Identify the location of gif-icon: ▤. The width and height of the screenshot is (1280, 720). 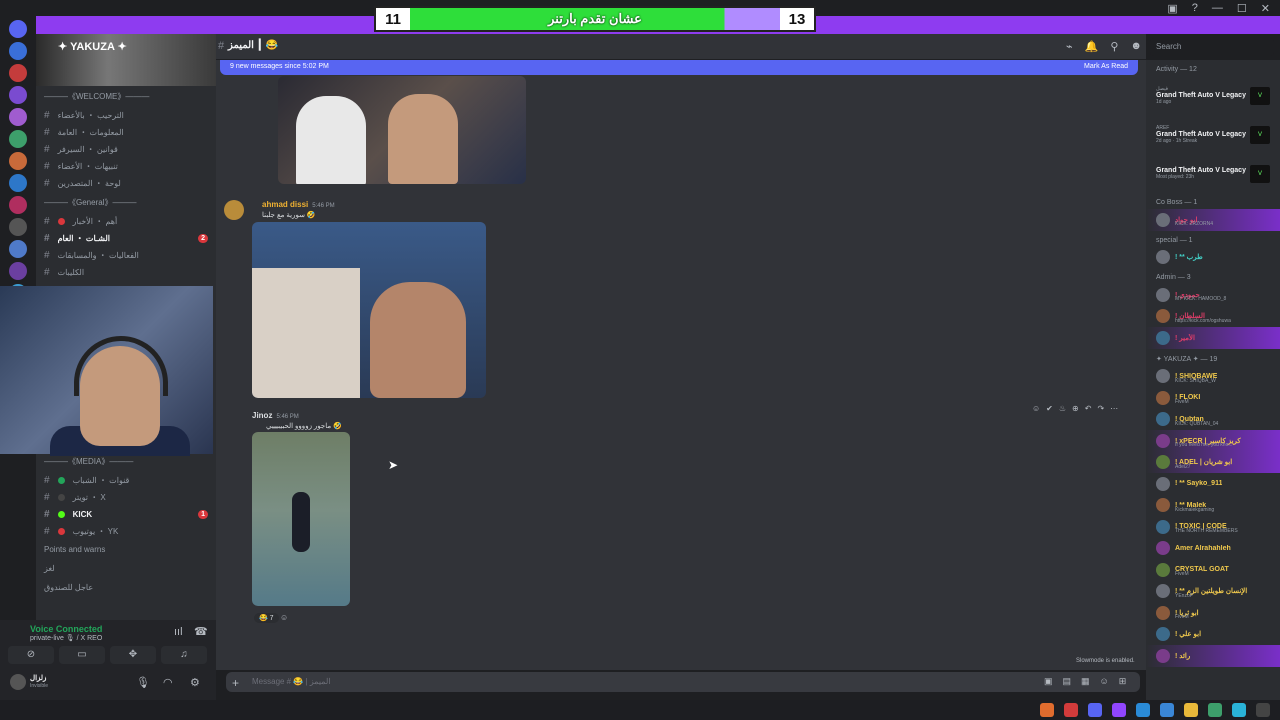
(1067, 681).